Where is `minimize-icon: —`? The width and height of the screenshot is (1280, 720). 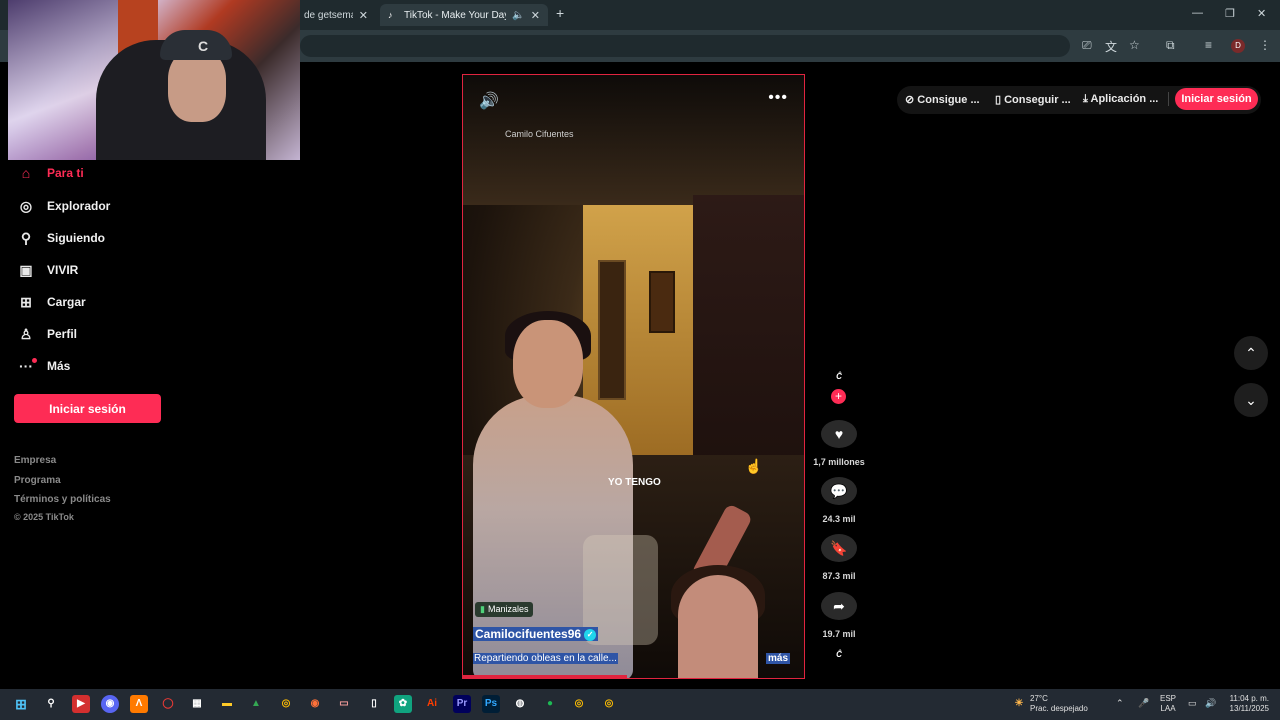 minimize-icon: — is located at coordinates (1197, 13).